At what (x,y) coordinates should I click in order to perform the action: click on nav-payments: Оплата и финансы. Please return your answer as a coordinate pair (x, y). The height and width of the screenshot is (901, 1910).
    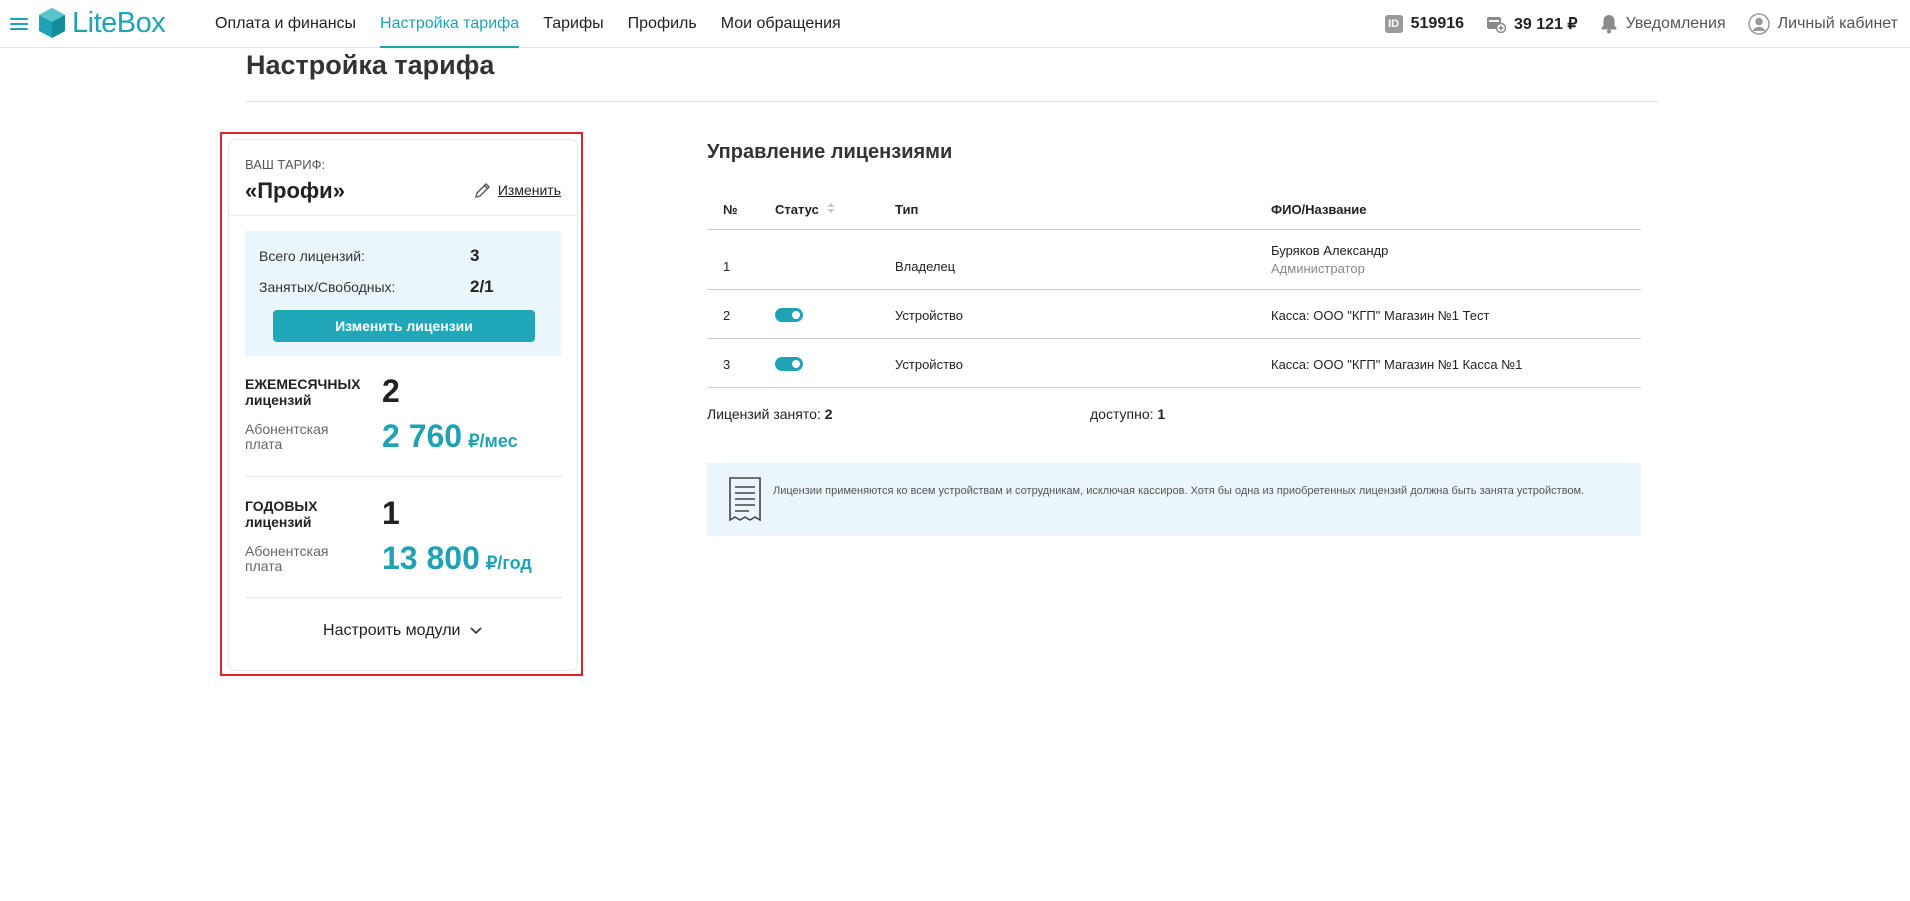
    Looking at the image, I should click on (285, 23).